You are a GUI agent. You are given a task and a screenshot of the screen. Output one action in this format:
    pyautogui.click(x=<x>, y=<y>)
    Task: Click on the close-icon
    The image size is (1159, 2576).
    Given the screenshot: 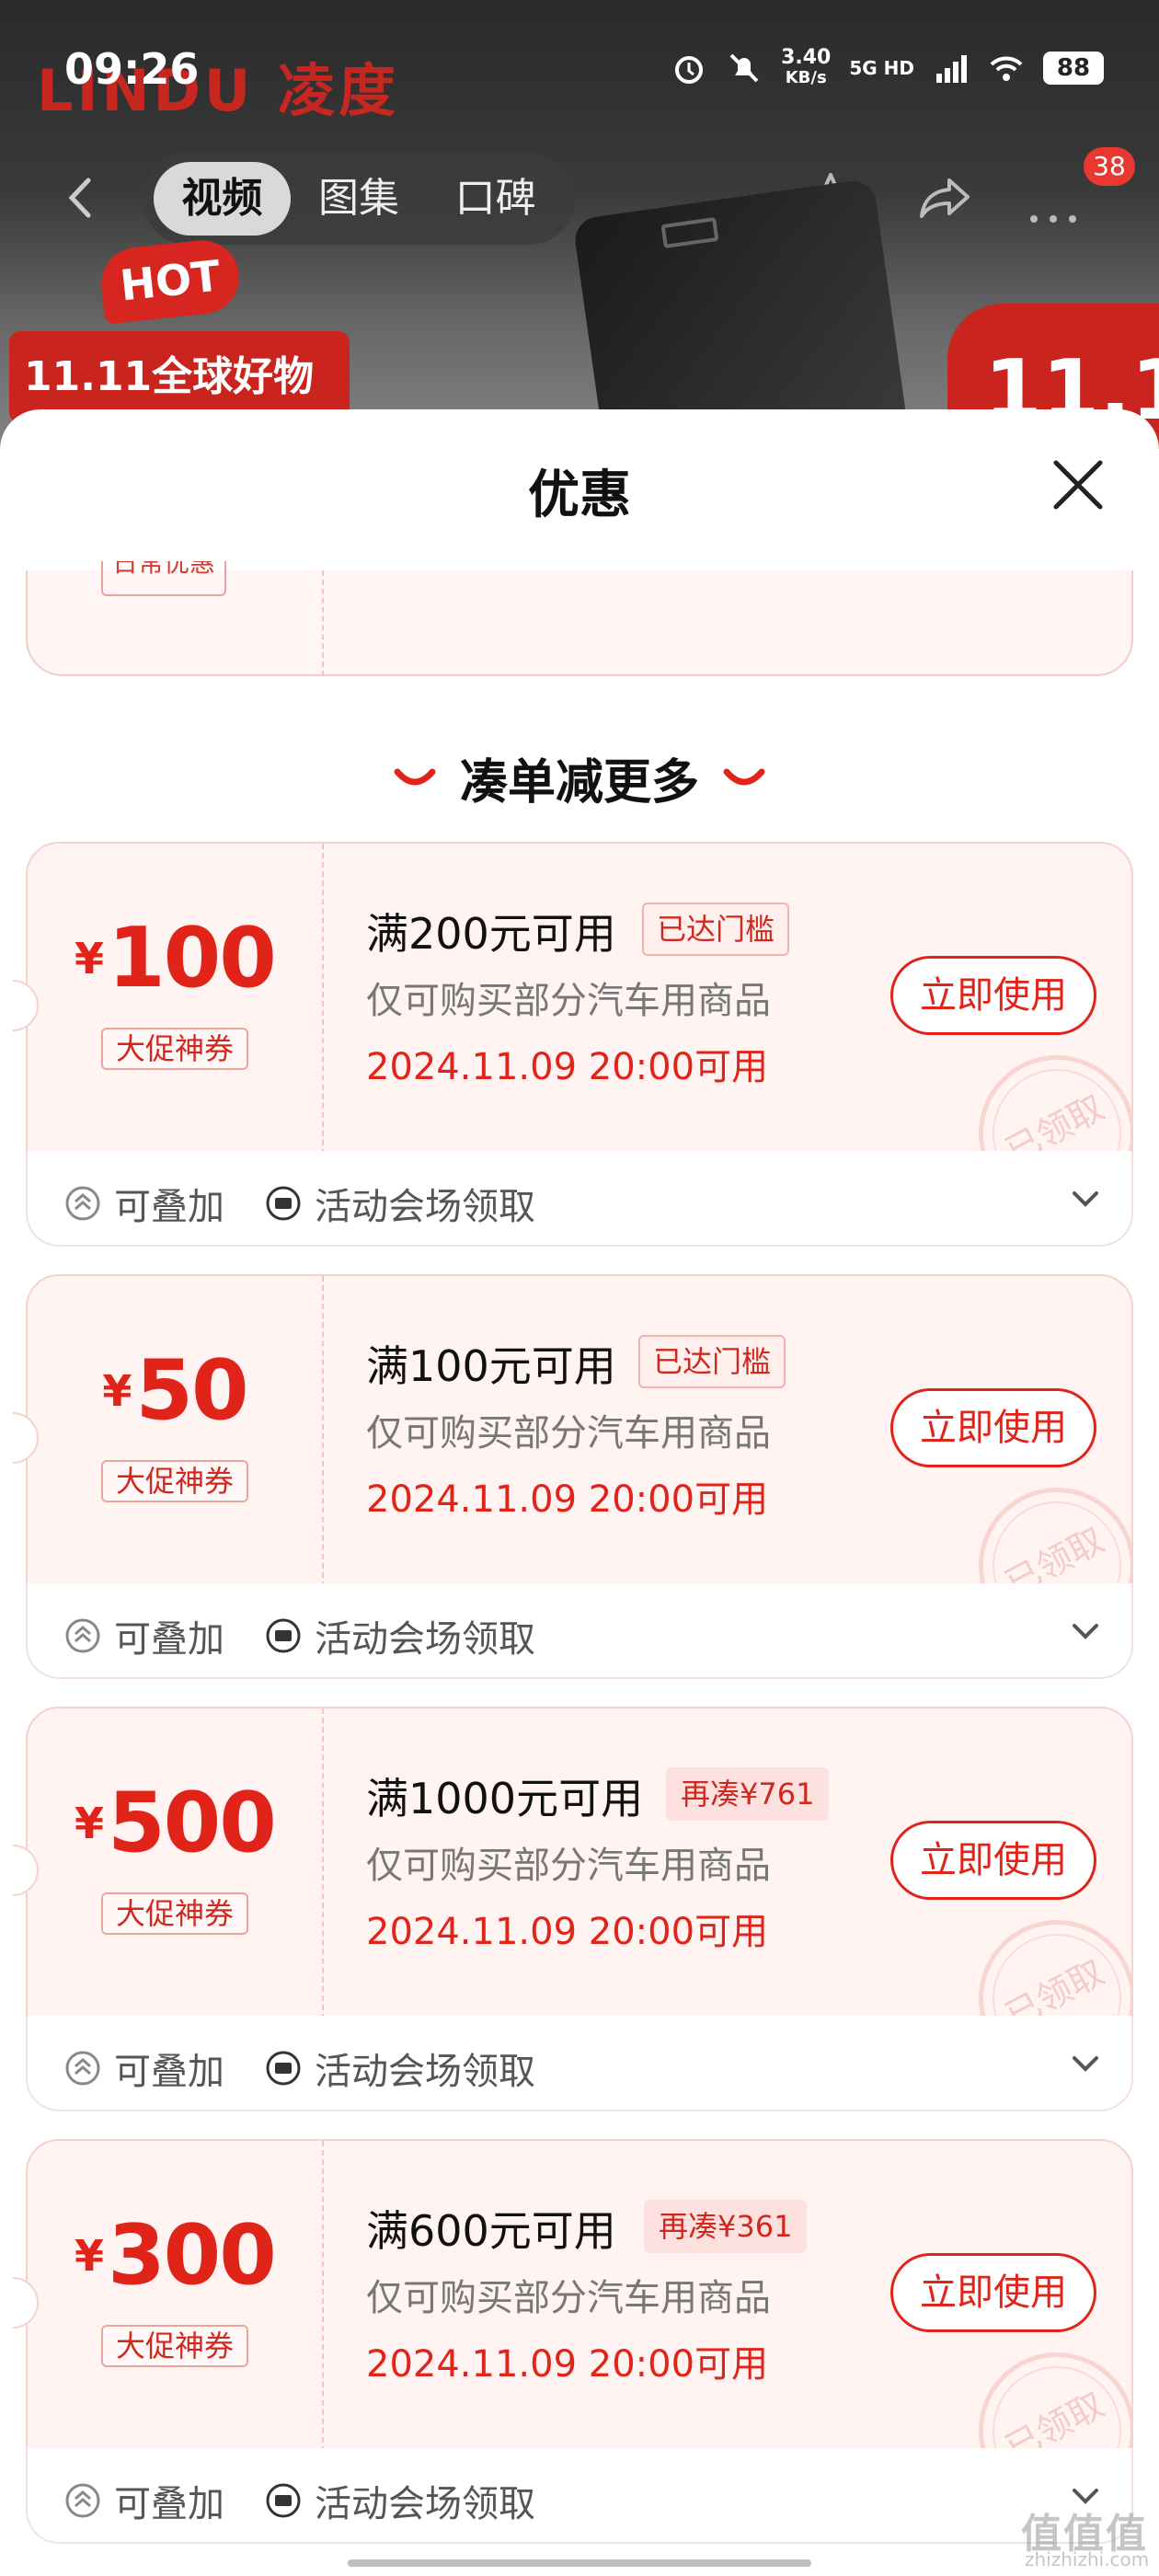 What is the action you would take?
    pyautogui.click(x=1078, y=484)
    